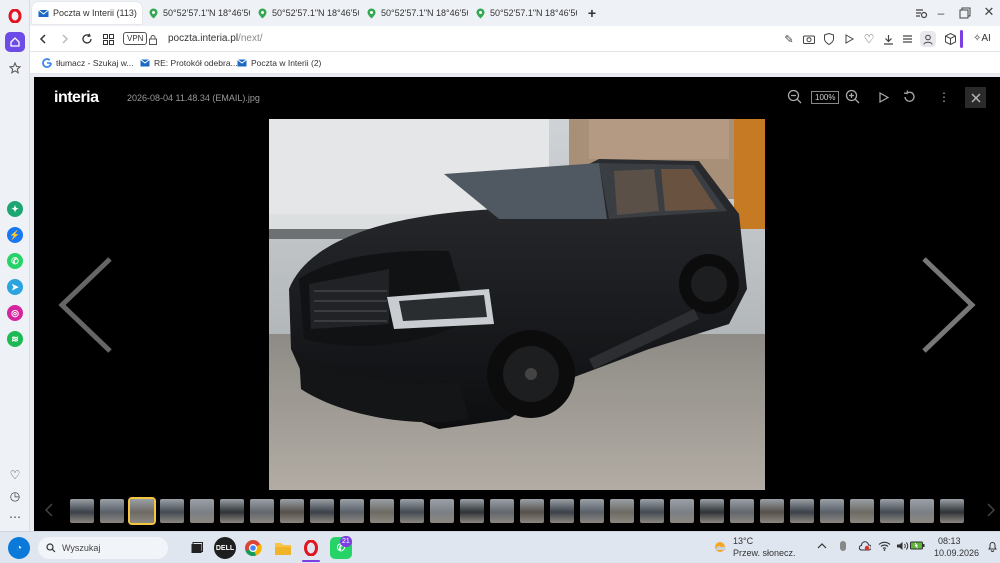 The height and width of the screenshot is (563, 1000). What do you see at coordinates (789, 39) in the screenshot?
I see `edit-icon: ✎` at bounding box center [789, 39].